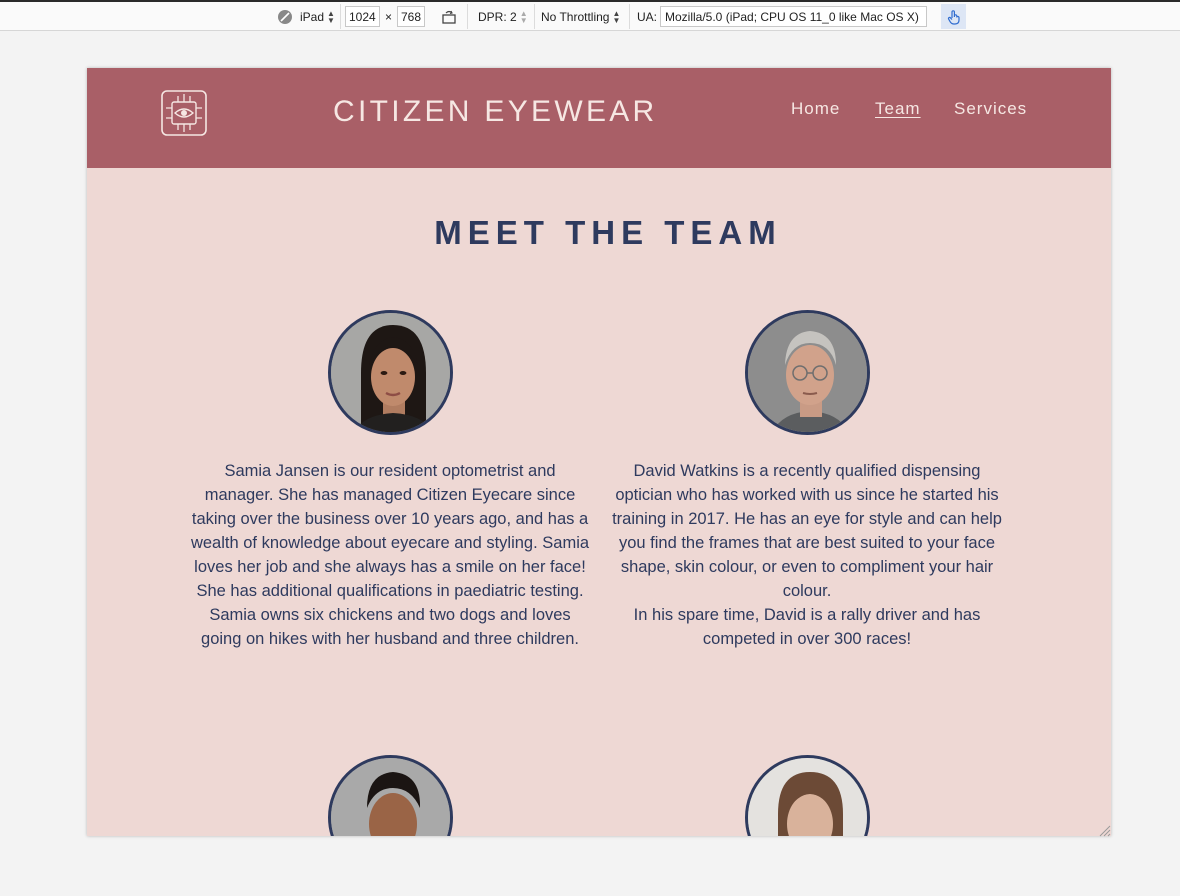  What do you see at coordinates (312, 16) in the screenshot?
I see `device-name: iPad` at bounding box center [312, 16].